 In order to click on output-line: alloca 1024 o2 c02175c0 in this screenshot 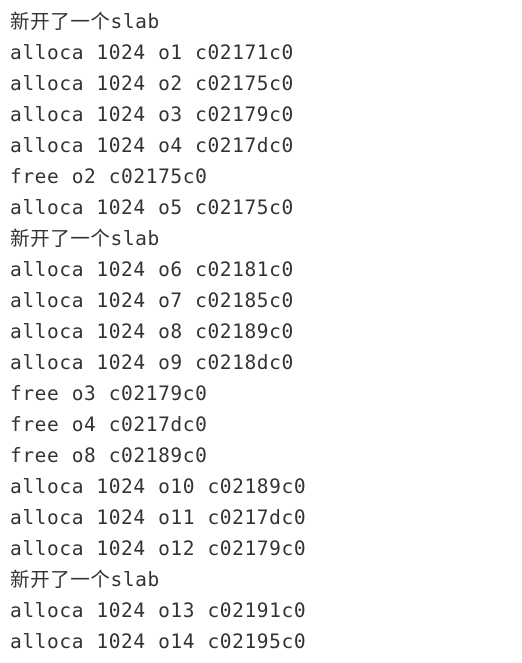, I will do `click(152, 83)`.